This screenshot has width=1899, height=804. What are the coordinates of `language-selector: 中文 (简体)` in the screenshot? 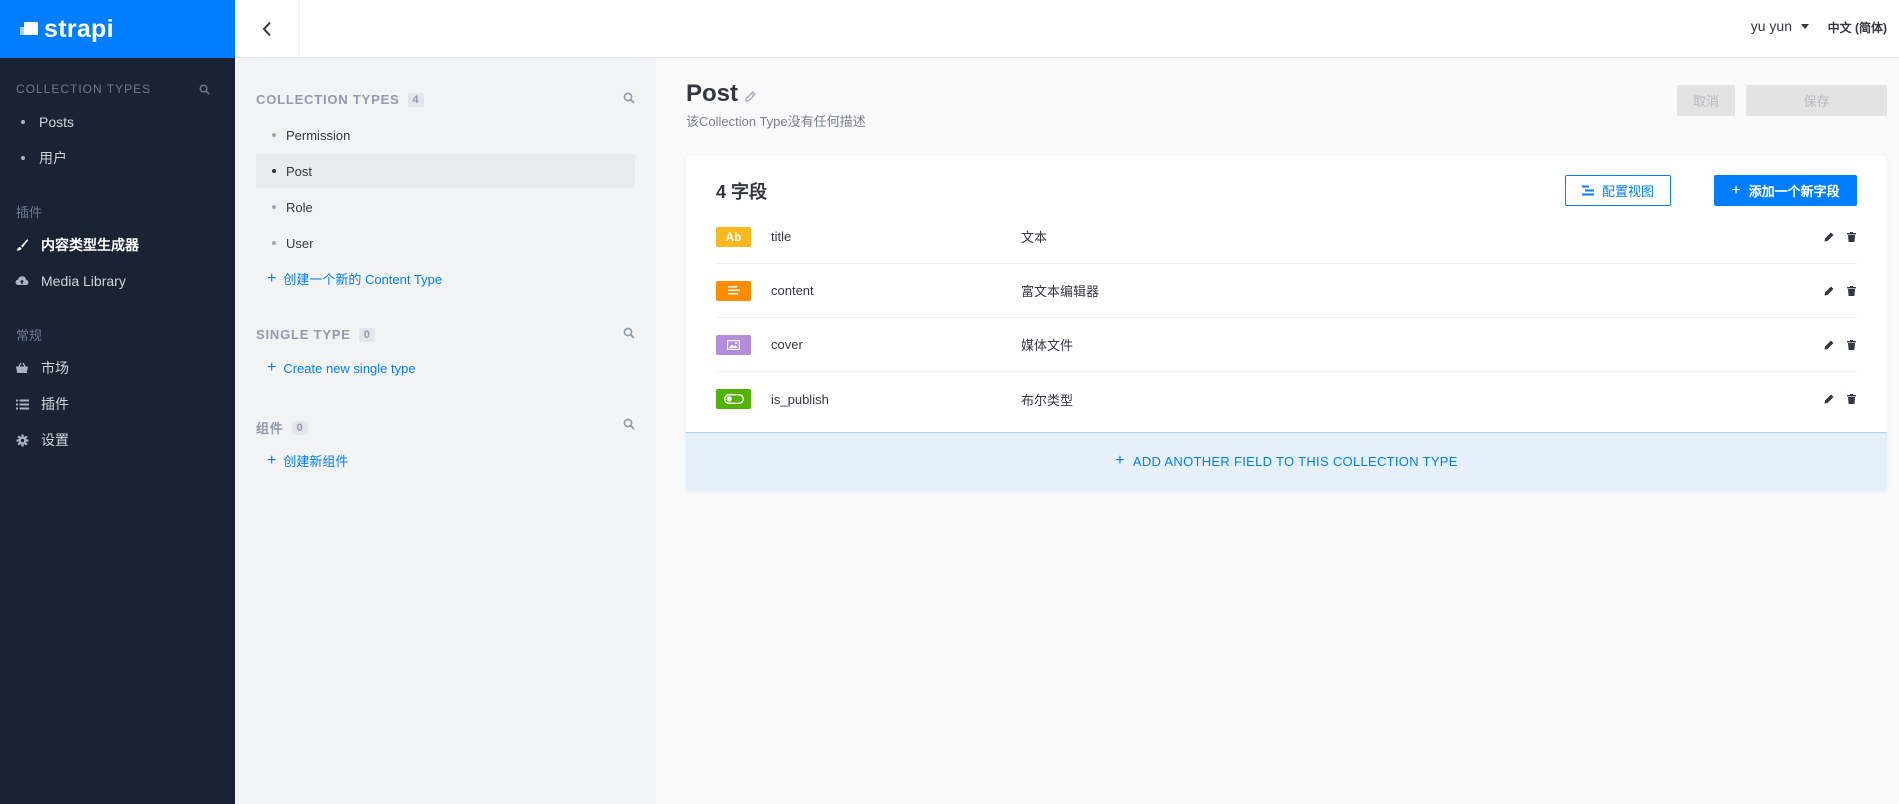 It's located at (1857, 27).